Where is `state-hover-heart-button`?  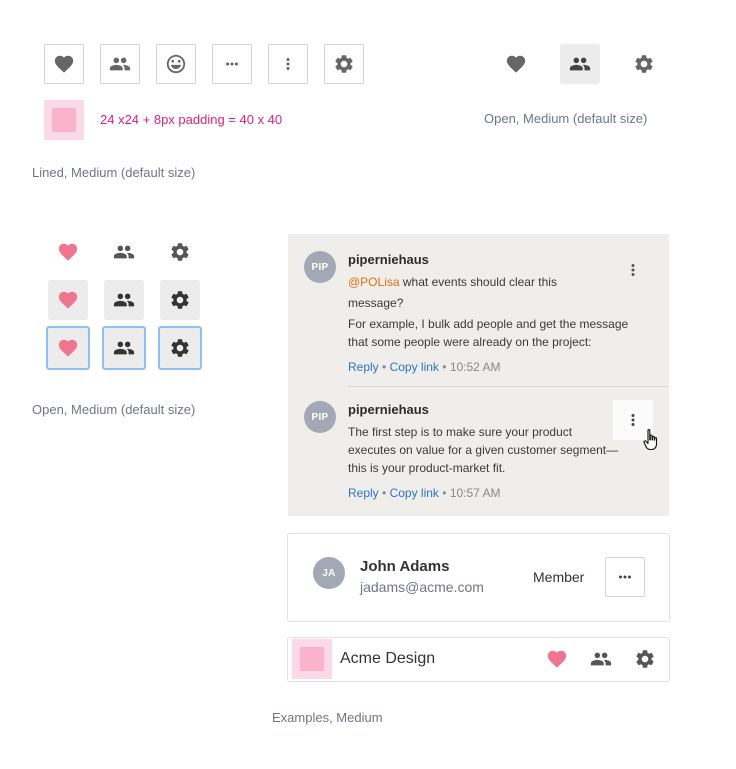 state-hover-heart-button is located at coordinates (68, 300).